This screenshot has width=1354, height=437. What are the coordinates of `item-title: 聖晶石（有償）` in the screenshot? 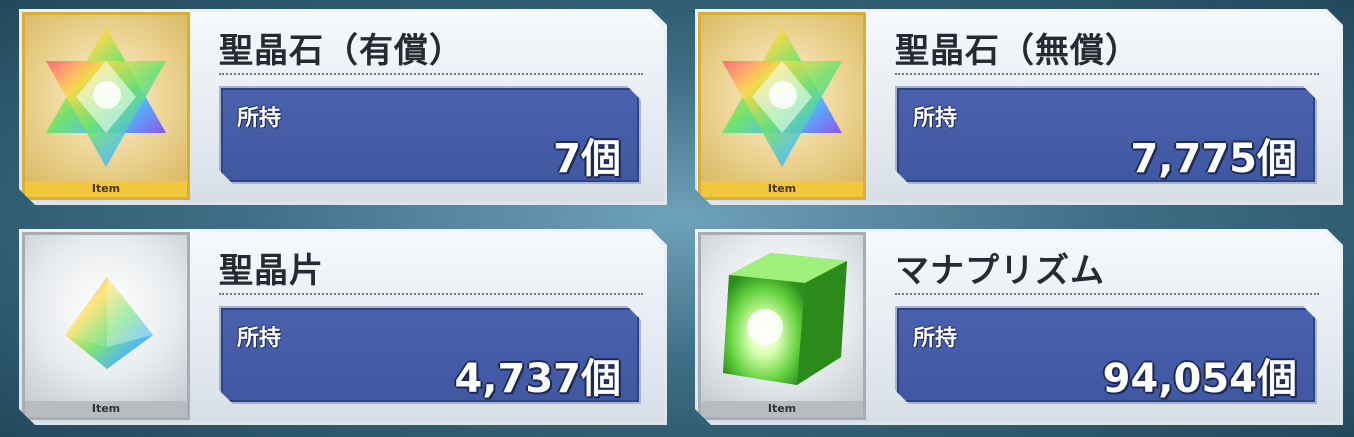 It's located at (341, 51).